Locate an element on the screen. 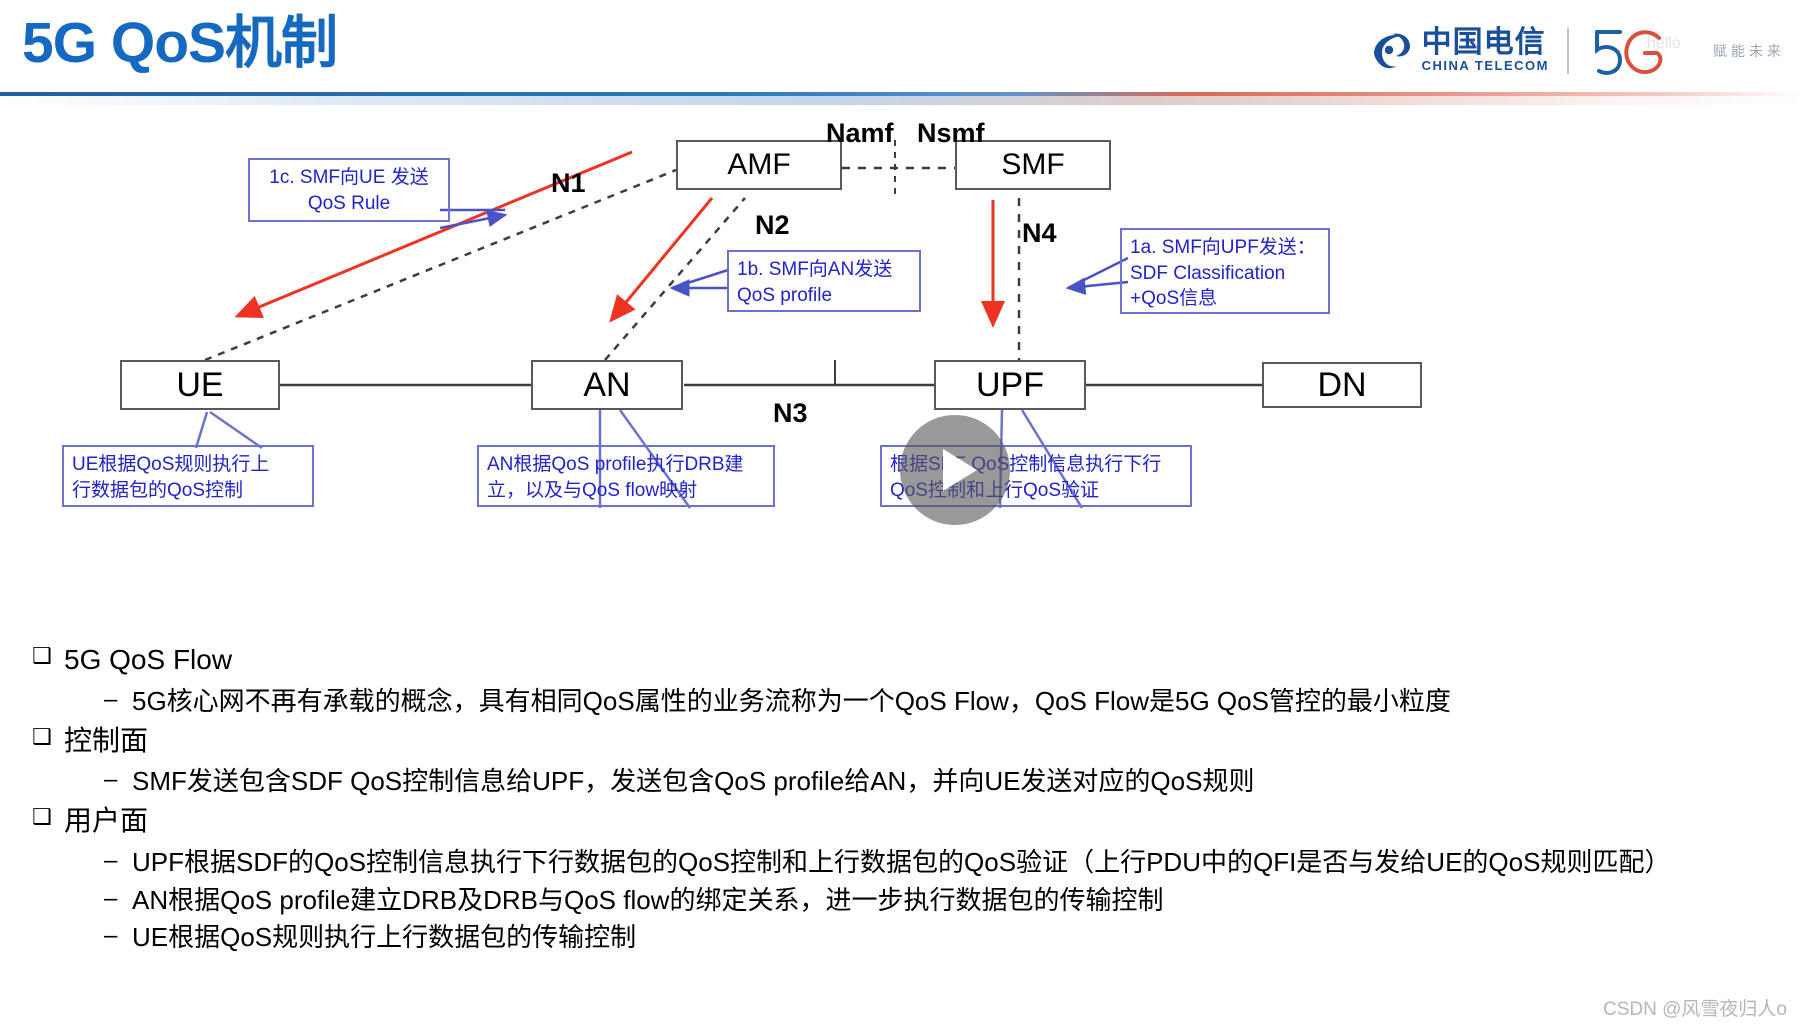 The image size is (1803, 1029). china-telecom-mark-icon is located at coordinates (1391, 51).